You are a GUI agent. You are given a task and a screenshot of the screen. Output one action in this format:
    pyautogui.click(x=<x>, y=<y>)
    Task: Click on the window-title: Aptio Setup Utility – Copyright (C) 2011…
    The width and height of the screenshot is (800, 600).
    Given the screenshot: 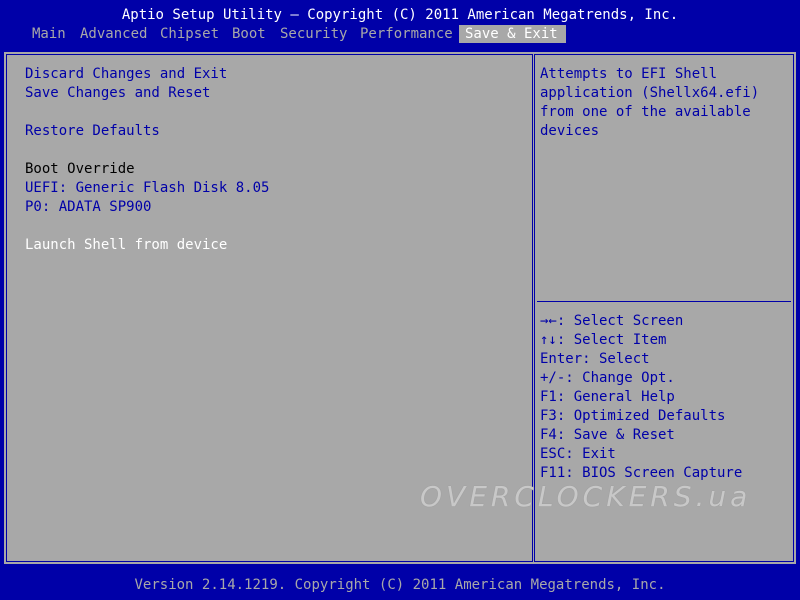 What is the action you would take?
    pyautogui.click(x=400, y=15)
    